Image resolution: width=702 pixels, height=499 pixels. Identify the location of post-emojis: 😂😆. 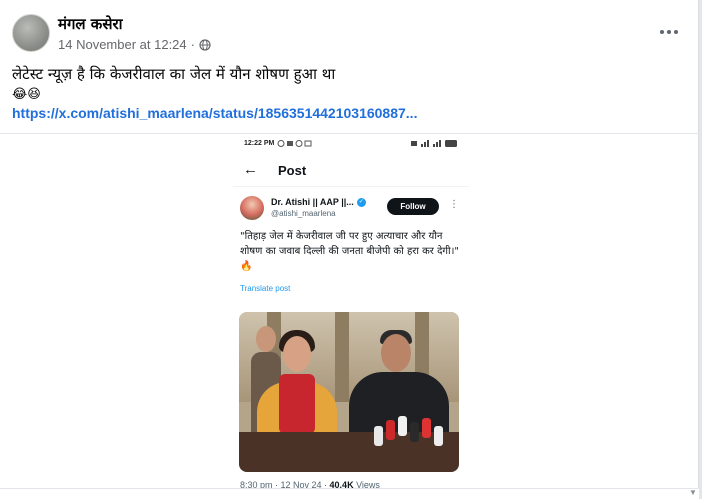
(26, 93).